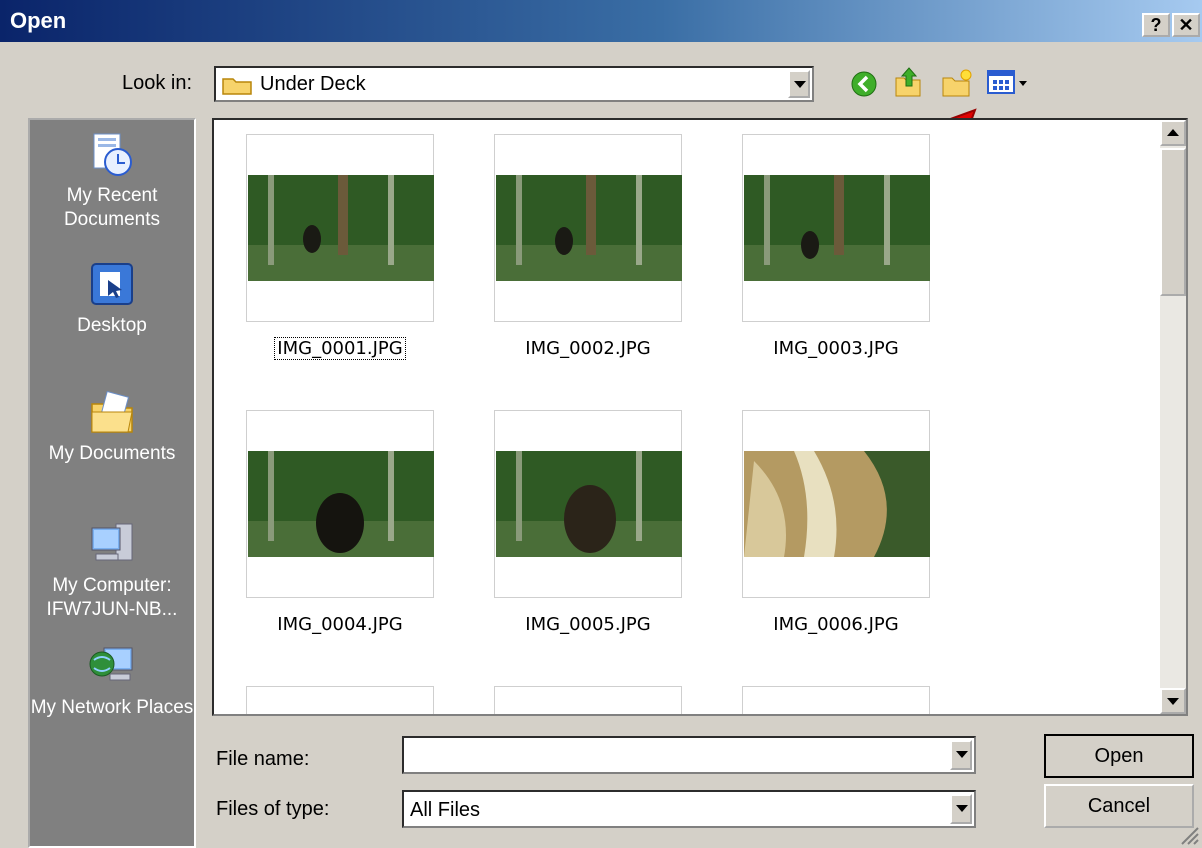 The height and width of the screenshot is (848, 1202). I want to click on recent-documents-icon, so click(112, 154).